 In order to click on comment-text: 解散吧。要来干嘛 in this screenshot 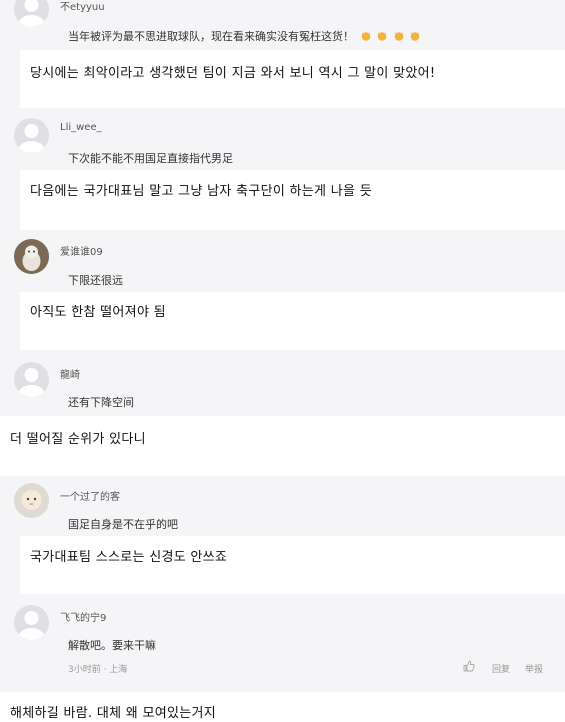, I will do `click(112, 645)`.